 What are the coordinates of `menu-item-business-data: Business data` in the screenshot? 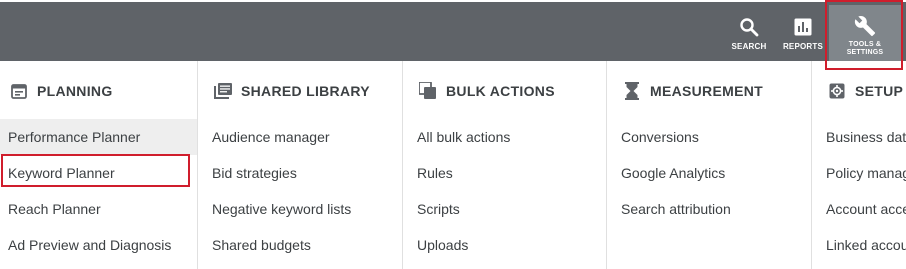 It's located at (859, 137).